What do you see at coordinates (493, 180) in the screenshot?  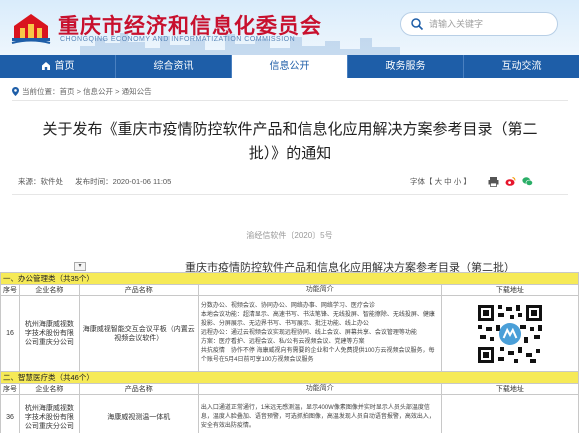 I see `print-icon` at bounding box center [493, 180].